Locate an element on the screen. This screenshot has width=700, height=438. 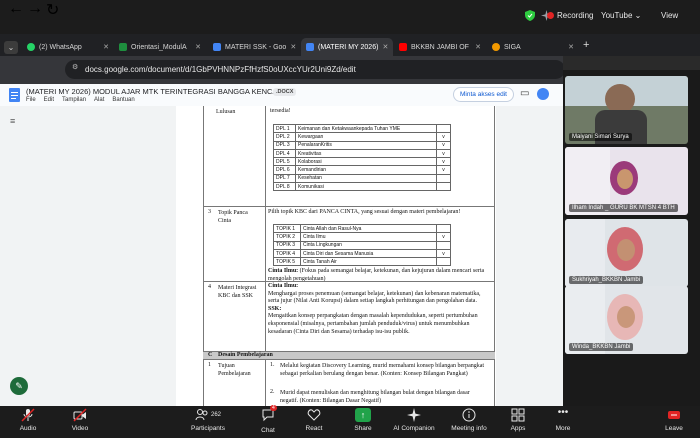
tab-label: SIGA is located at coordinates (512, 47).